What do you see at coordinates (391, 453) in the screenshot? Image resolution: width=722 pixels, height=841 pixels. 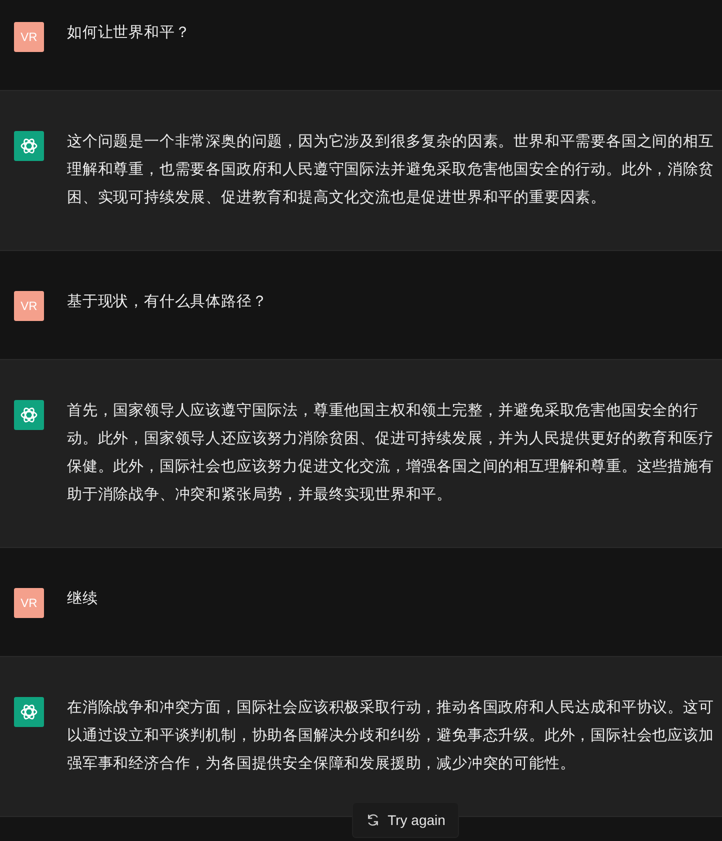 I see `assistant-message: 首先，国家领导人应该遵守国际法，尊重他国主权和领土完整，并避免采取危害他国安全的行动。此外，国家领导人还应该努力消除贫困、促进可持续发展，并为人民提供更好的教育和医疗保健。此外，国际社会也应该努力促进文化交流，增强各国之间的相互理解和尊重。这些措施有助于消除战争、冲突和紧张局势，并最终实现世界和平。` at bounding box center [391, 453].